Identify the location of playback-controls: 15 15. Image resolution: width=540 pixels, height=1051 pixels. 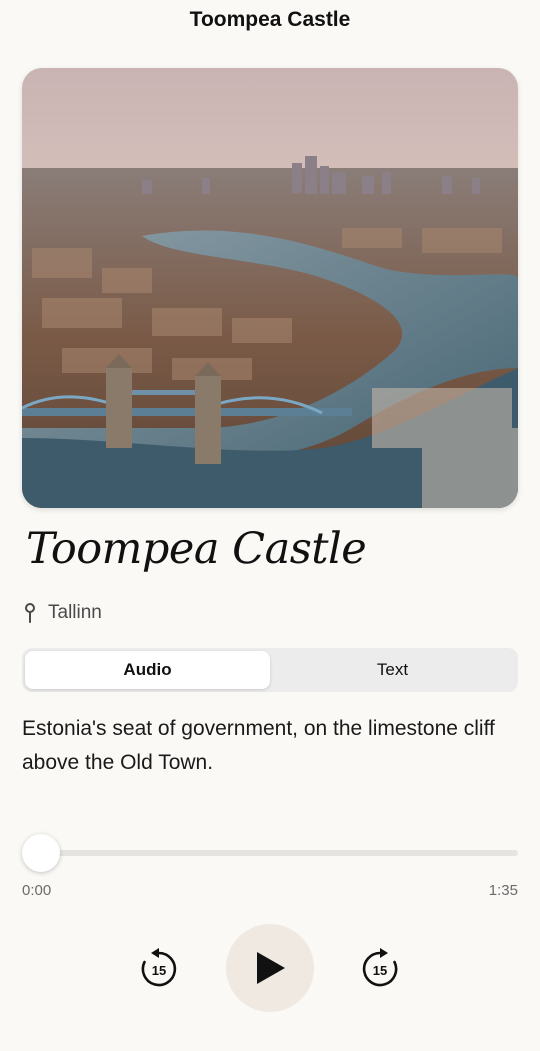
(270, 968).